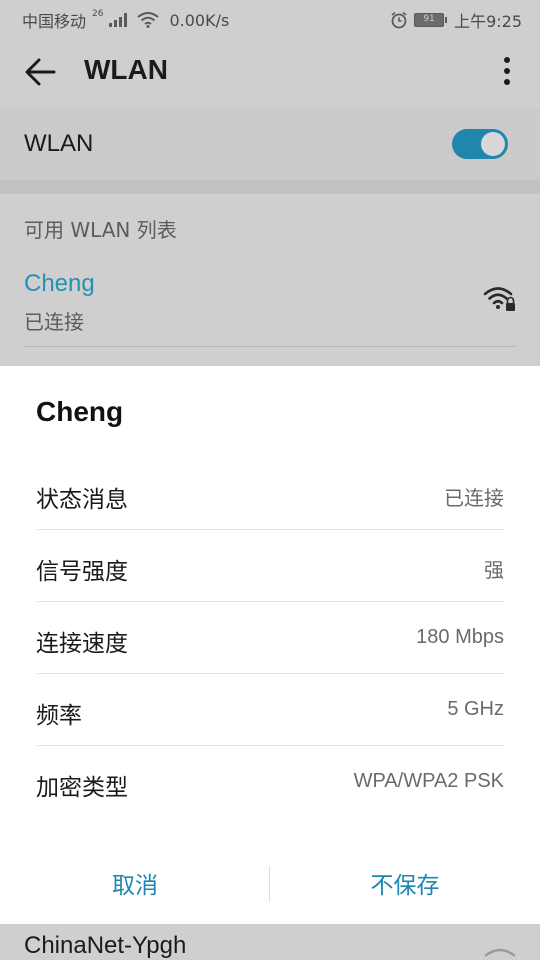 This screenshot has width=540, height=960. What do you see at coordinates (82, 572) in the screenshot?
I see `detail-key: 信号强度` at bounding box center [82, 572].